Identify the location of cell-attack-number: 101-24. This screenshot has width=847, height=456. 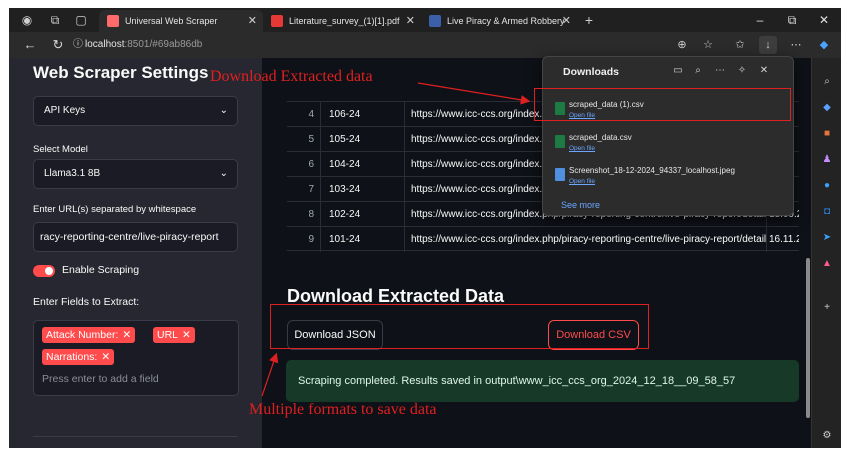
(363, 239).